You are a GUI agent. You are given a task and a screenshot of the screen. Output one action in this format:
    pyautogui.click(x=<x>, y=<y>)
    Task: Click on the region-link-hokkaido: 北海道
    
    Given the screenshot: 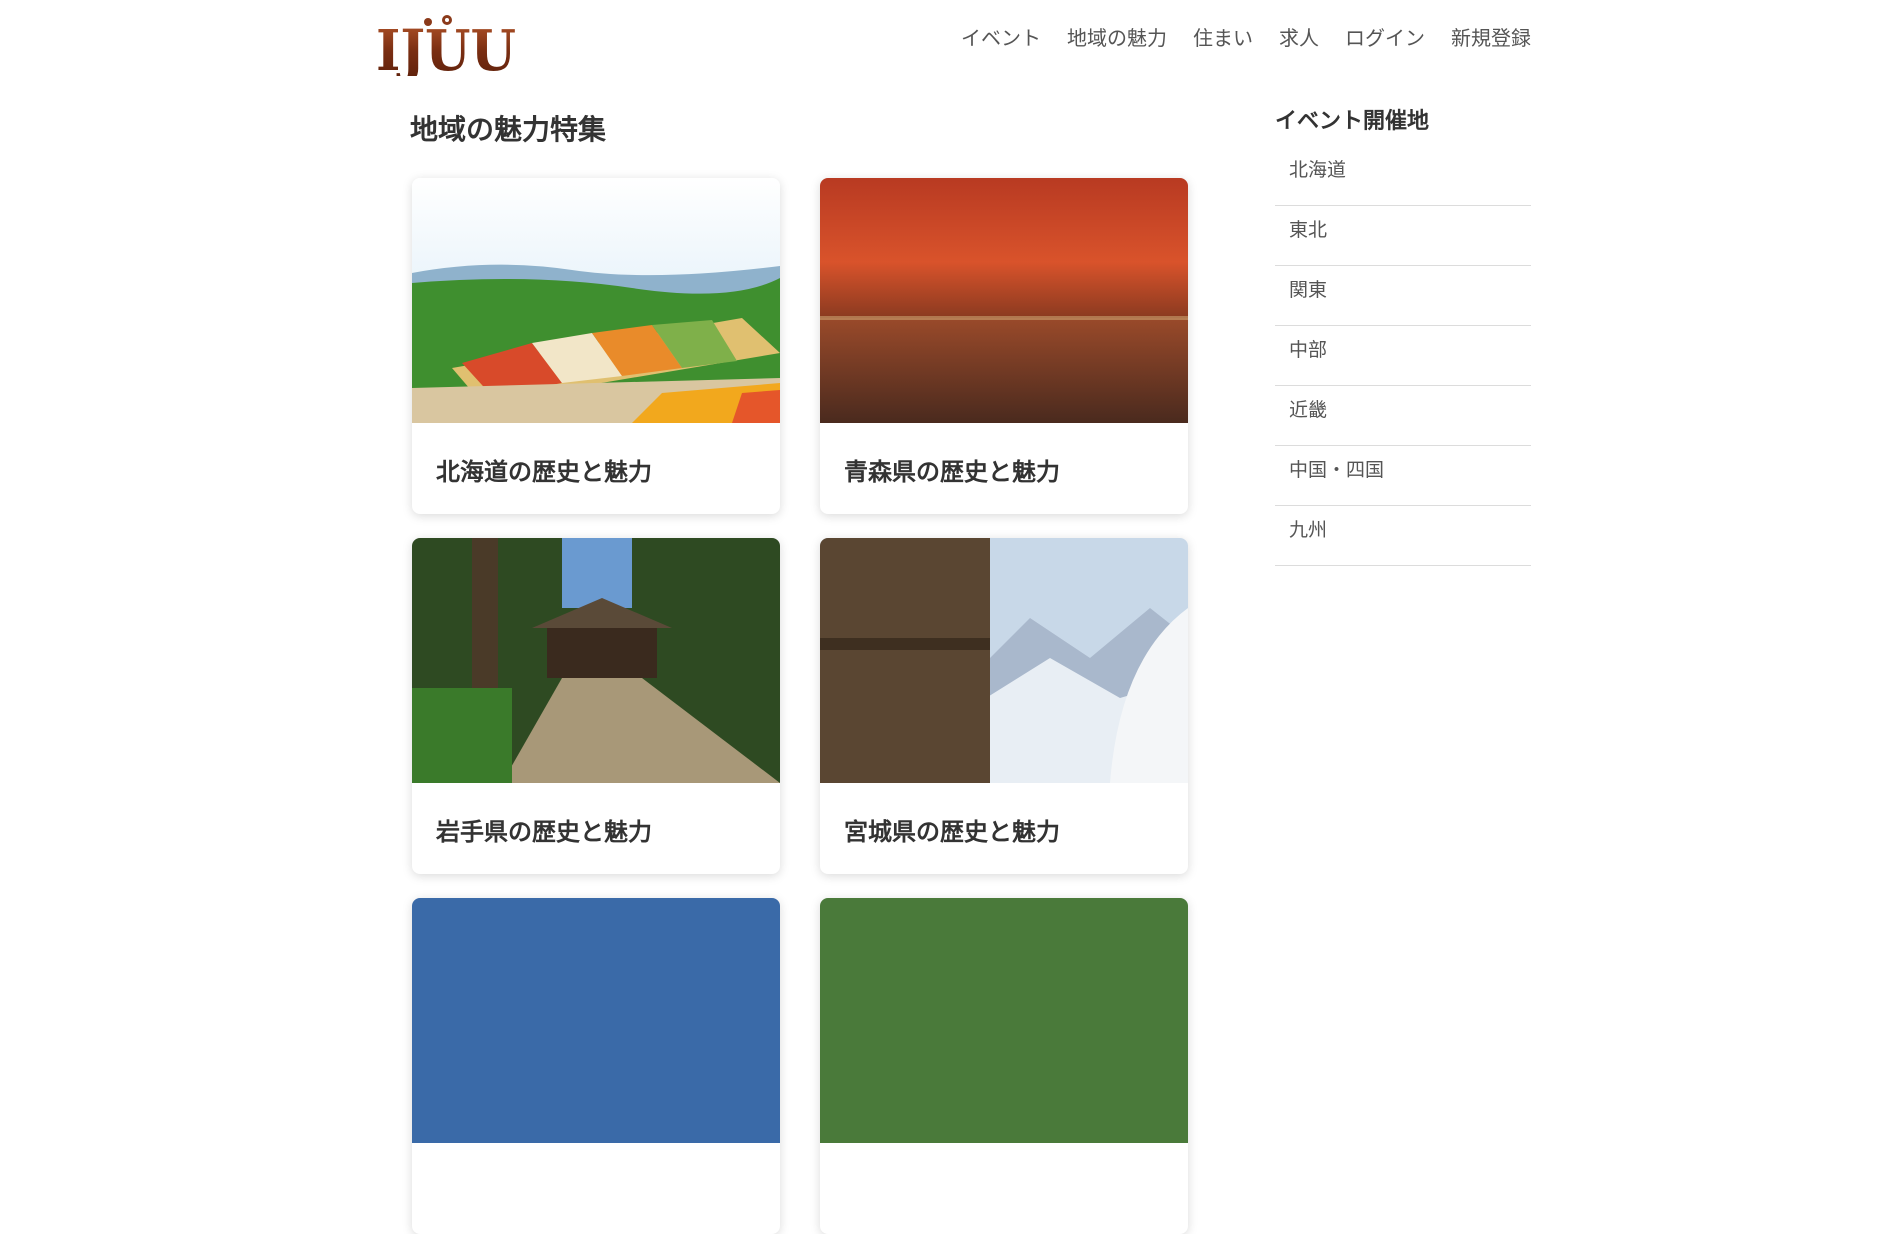 What is the action you would take?
    pyautogui.click(x=1403, y=170)
    